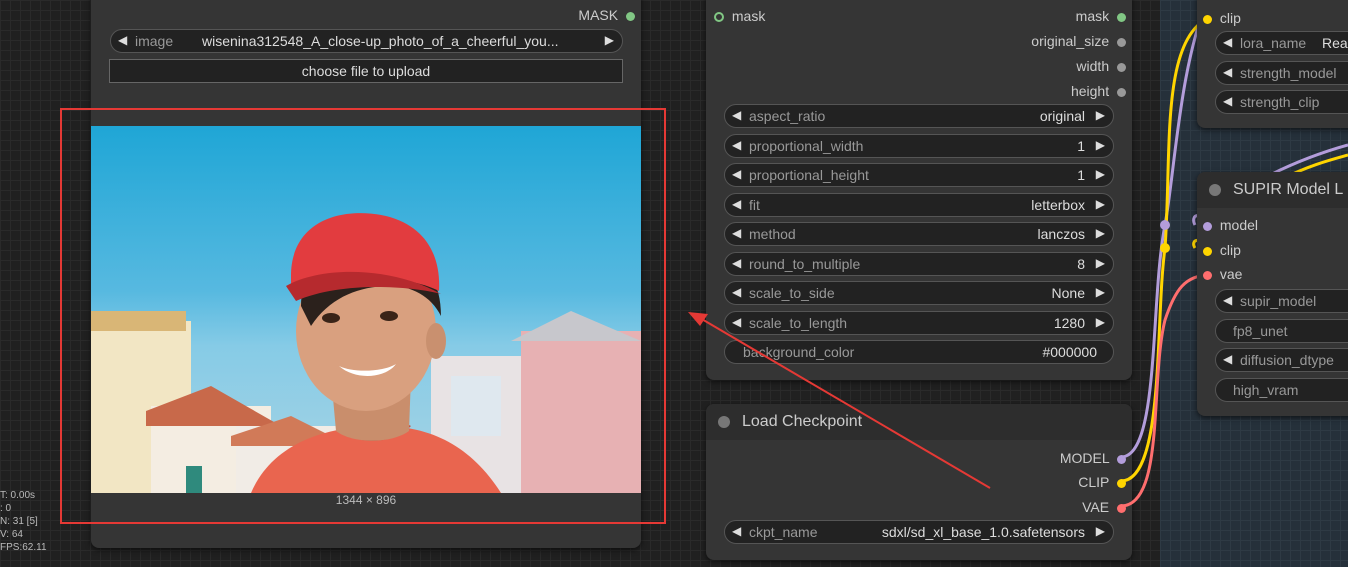 This screenshot has height=567, width=1348. I want to click on model-input-dot, so click(1207, 226).